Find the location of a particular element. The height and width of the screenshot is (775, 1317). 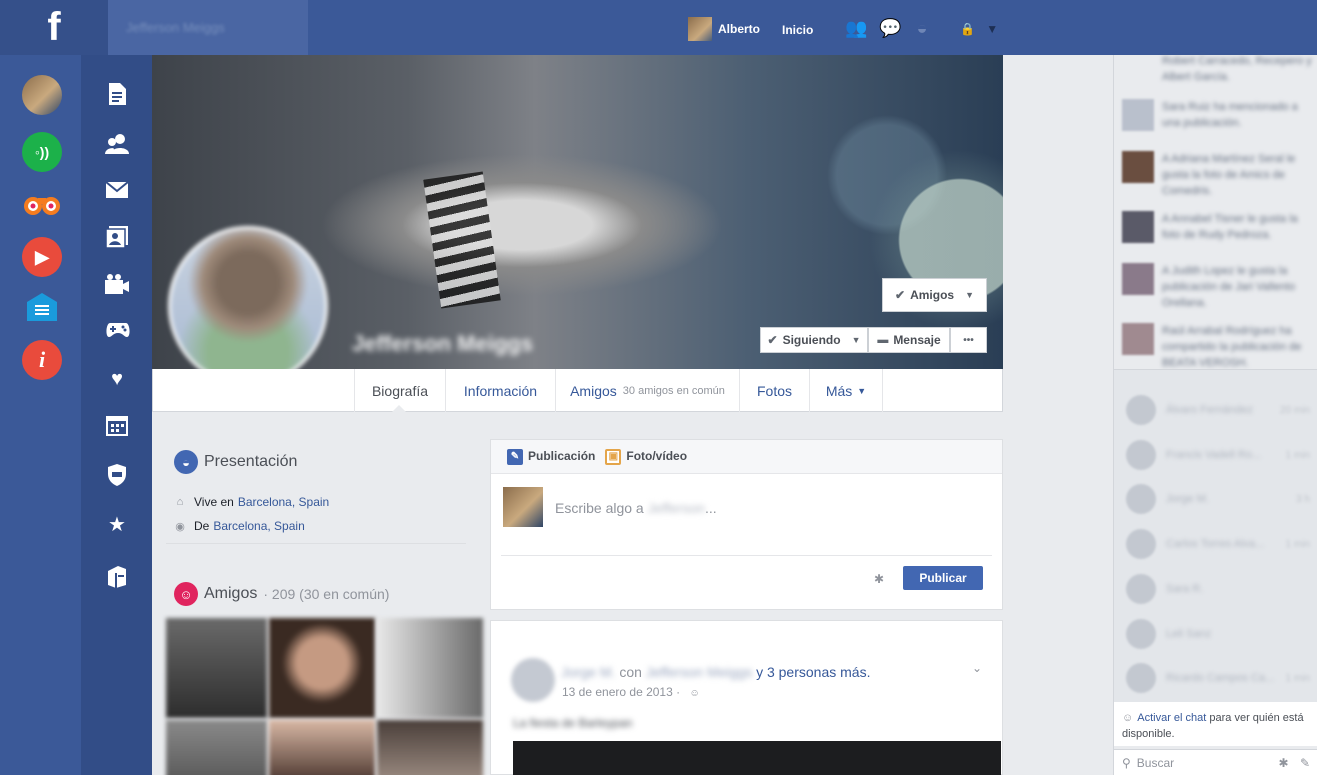

chat-name: Jorge M. is located at coordinates (1187, 499).